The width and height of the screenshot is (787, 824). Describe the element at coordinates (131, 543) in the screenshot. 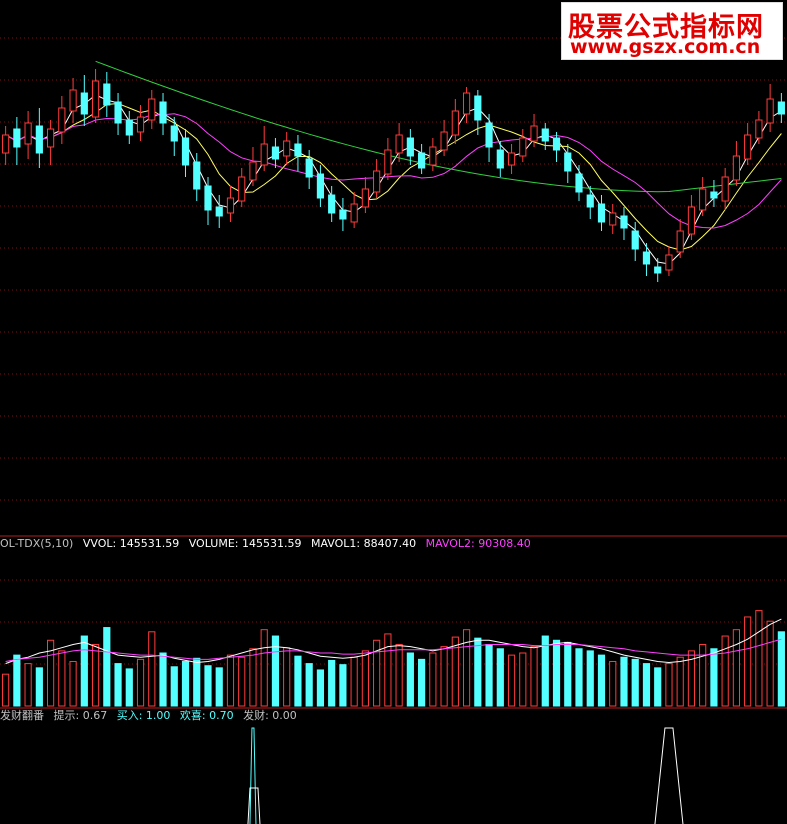

I see `vvol-value: VVOL: 145531.59` at that location.